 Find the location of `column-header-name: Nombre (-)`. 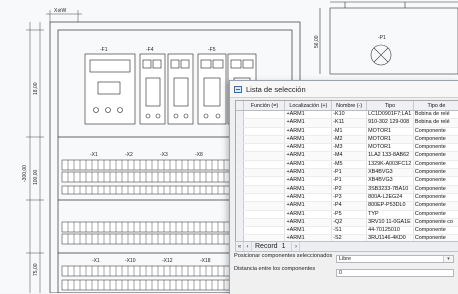

column-header-name: Nombre (-) is located at coordinates (349, 106).